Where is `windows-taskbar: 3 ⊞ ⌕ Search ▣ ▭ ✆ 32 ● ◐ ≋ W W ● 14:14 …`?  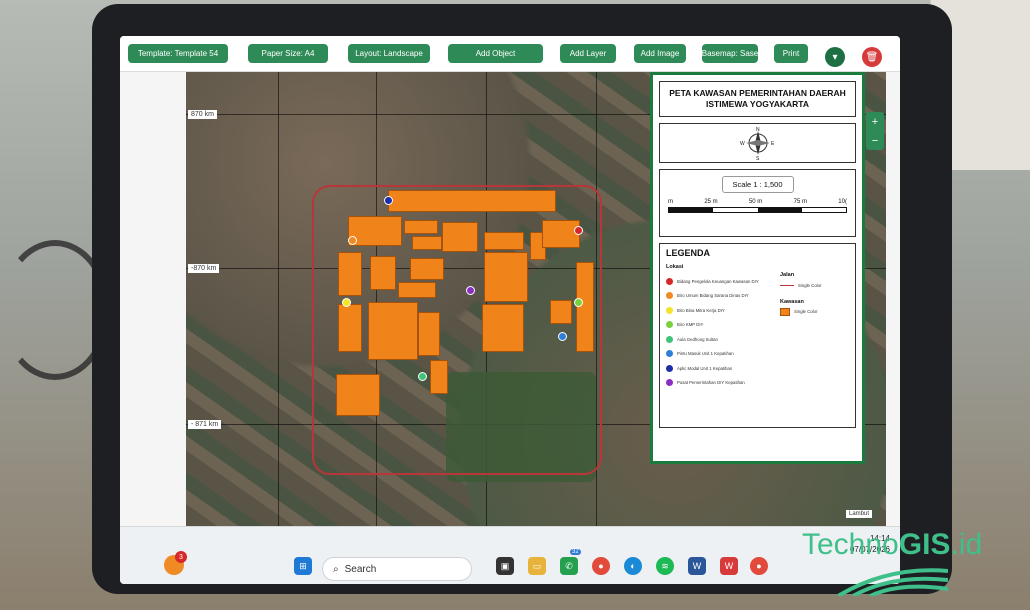
windows-taskbar: 3 ⊞ ⌕ Search ▣ ▭ ✆ 32 ● ◐ ≋ W W ● 14:14 … is located at coordinates (510, 555).